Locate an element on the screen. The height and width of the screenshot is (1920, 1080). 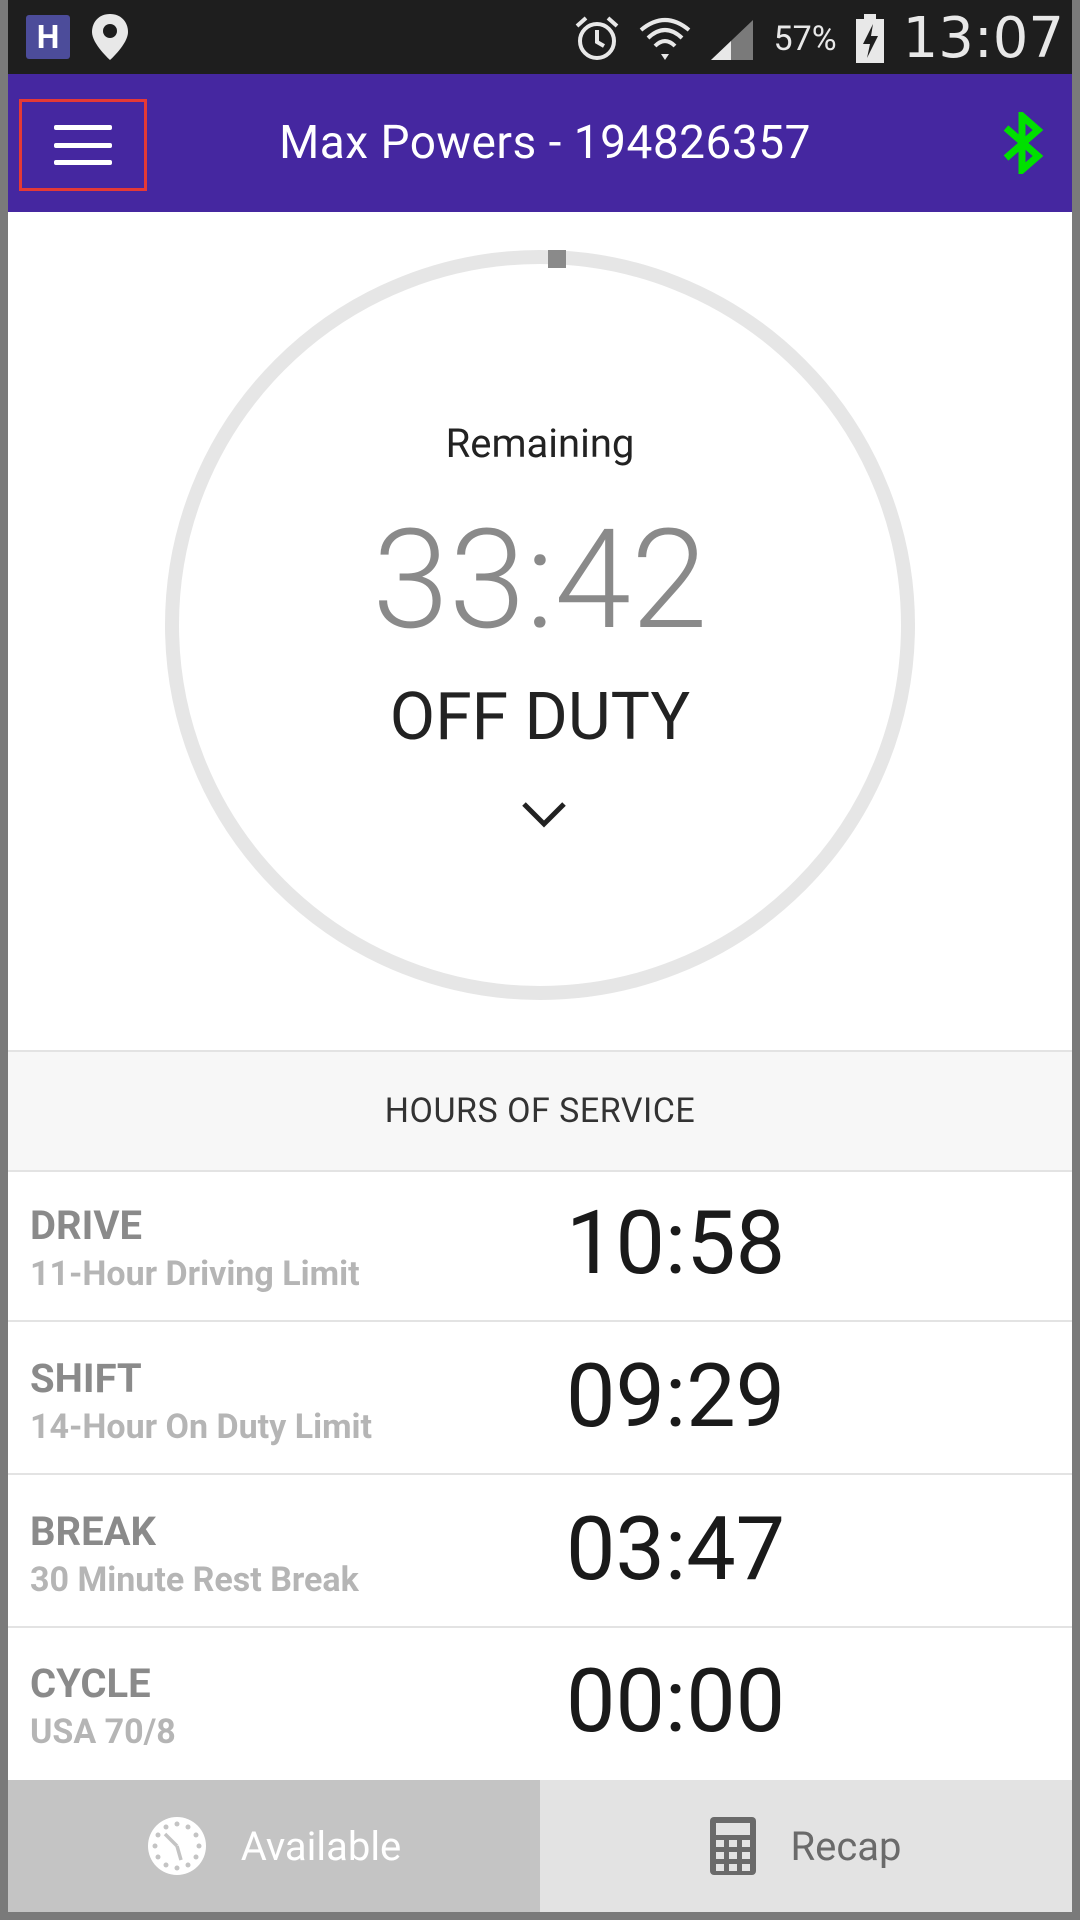
signal-icon is located at coordinates (732, 39).